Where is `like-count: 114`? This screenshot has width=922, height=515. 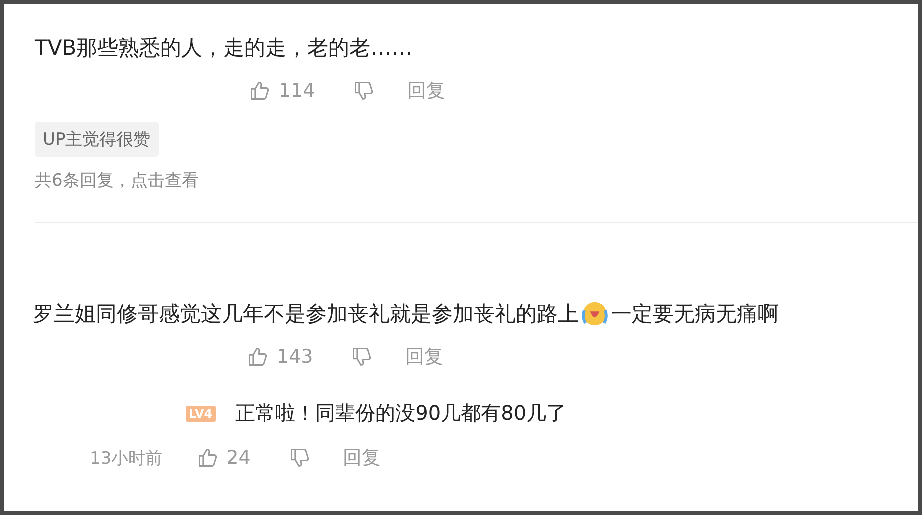 like-count: 114 is located at coordinates (297, 91).